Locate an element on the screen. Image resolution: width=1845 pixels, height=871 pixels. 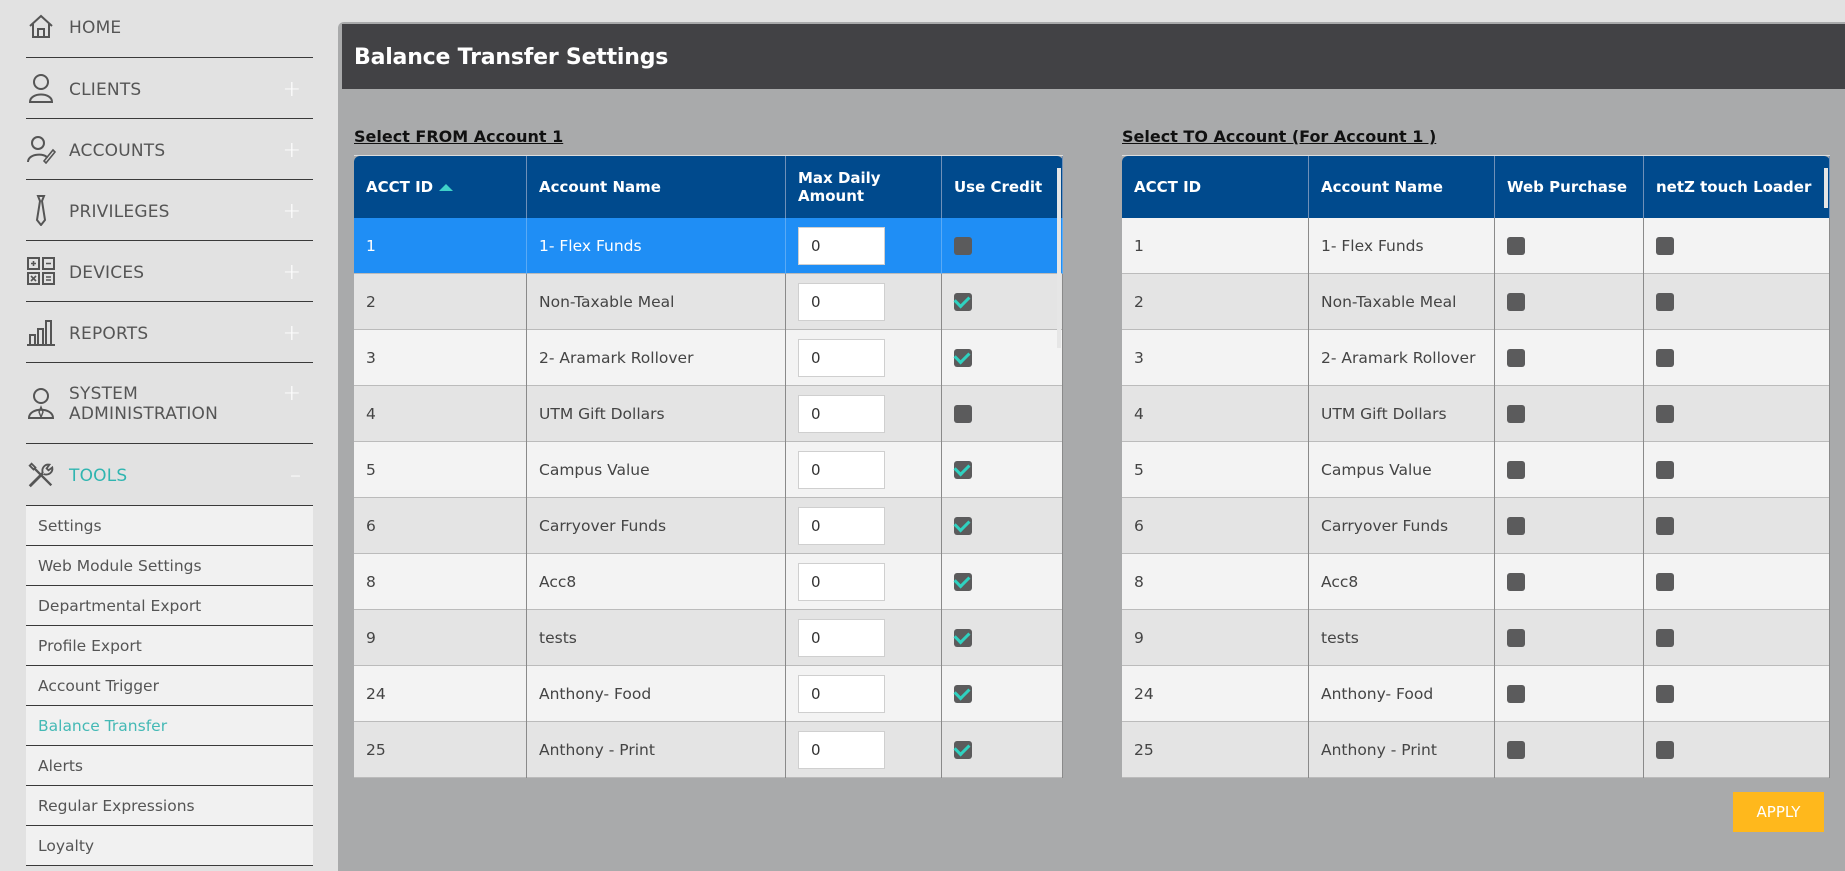
account-name-cell: Campus Value is located at coordinates (656, 470).